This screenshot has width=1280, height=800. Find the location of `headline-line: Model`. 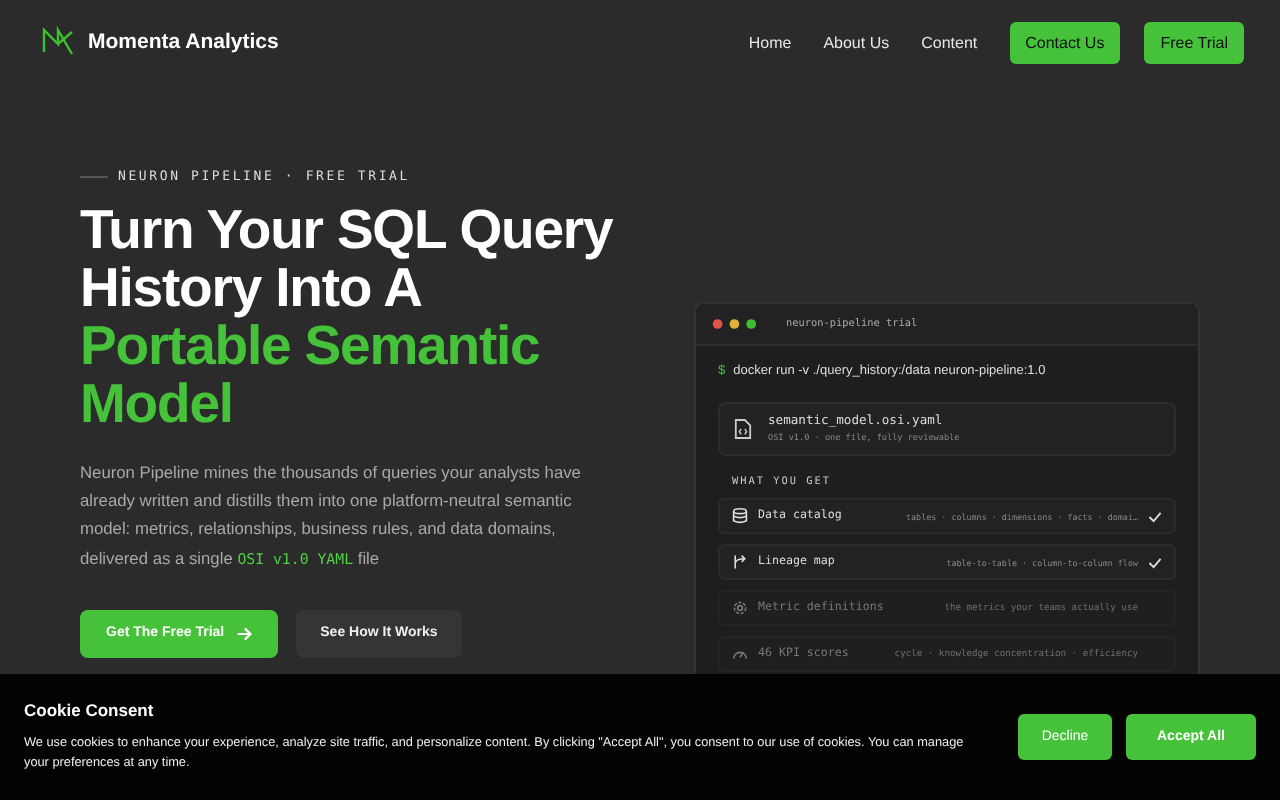

headline-line: Model is located at coordinates (157, 403).